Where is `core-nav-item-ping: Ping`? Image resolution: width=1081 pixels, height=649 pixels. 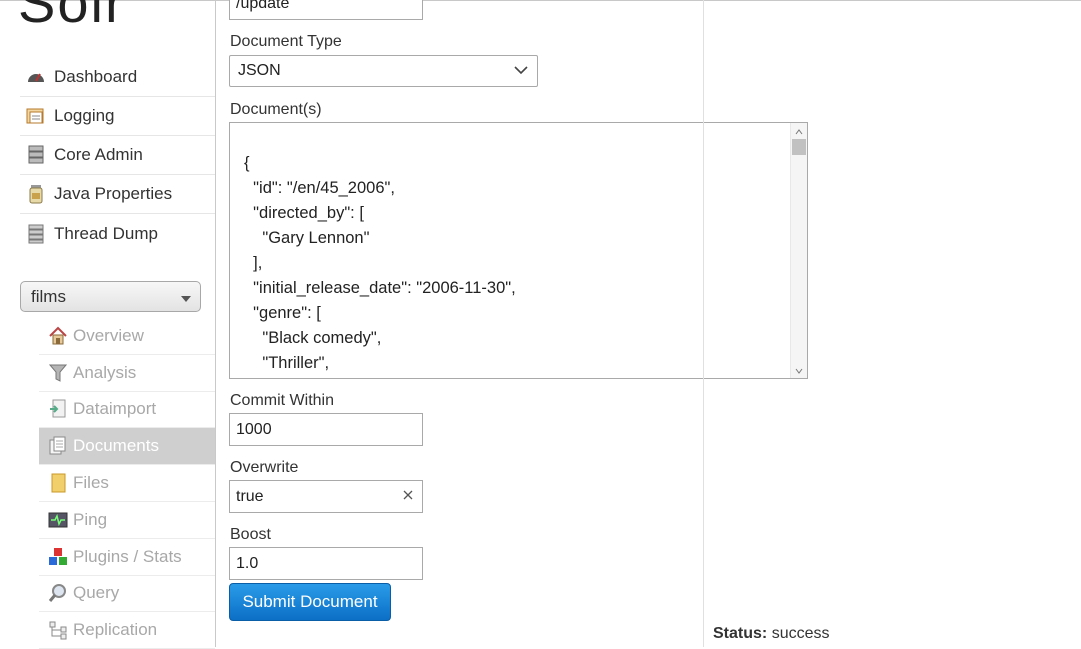 core-nav-item-ping: Ping is located at coordinates (127, 520).